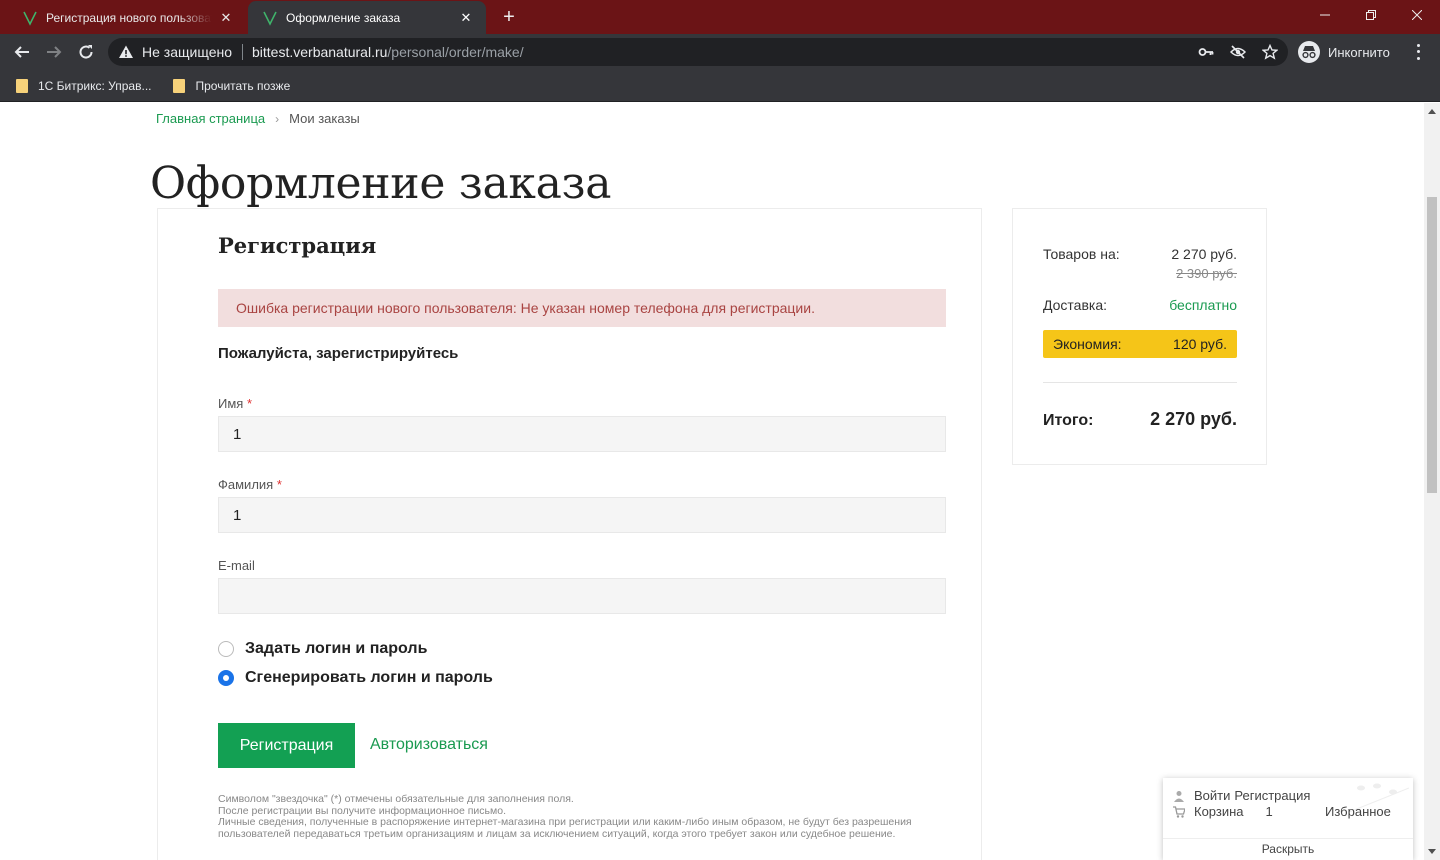 The width and height of the screenshot is (1440, 860). I want to click on tab-registration: Регистрация нового пользовате ✕, so click(127, 17).